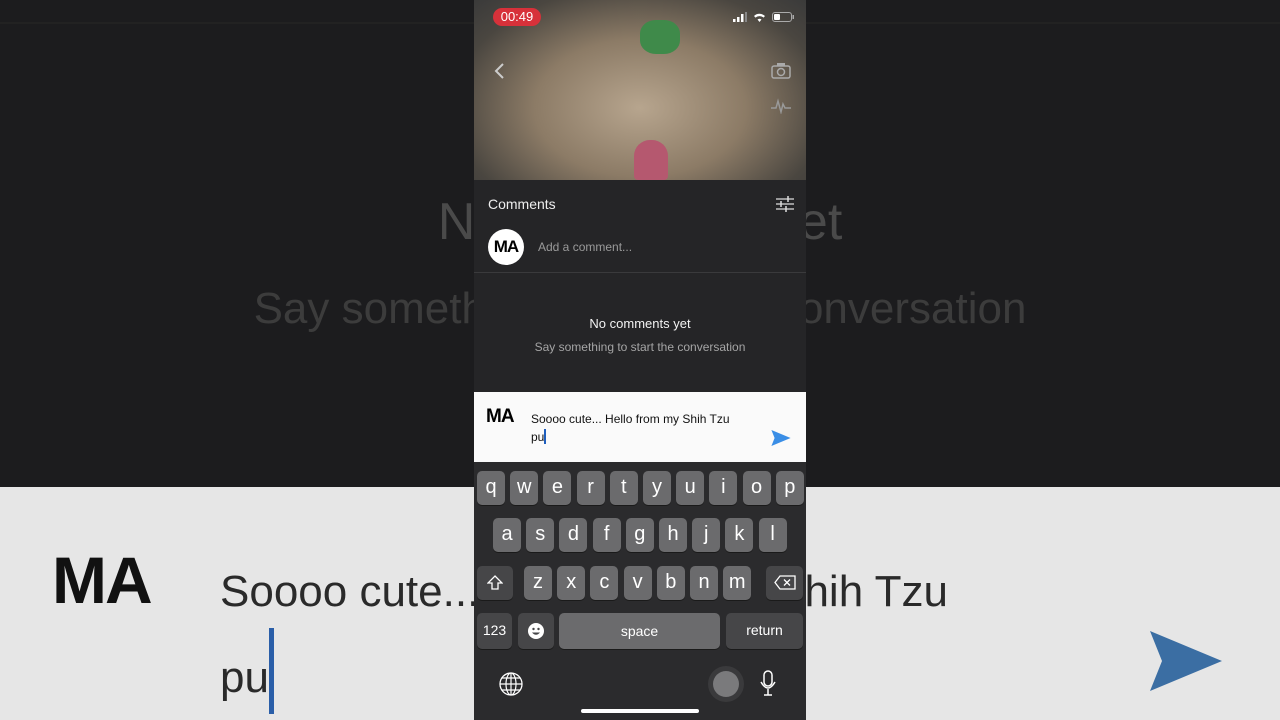 This screenshot has height=720, width=1280. I want to click on key-u: u, so click(690, 488).